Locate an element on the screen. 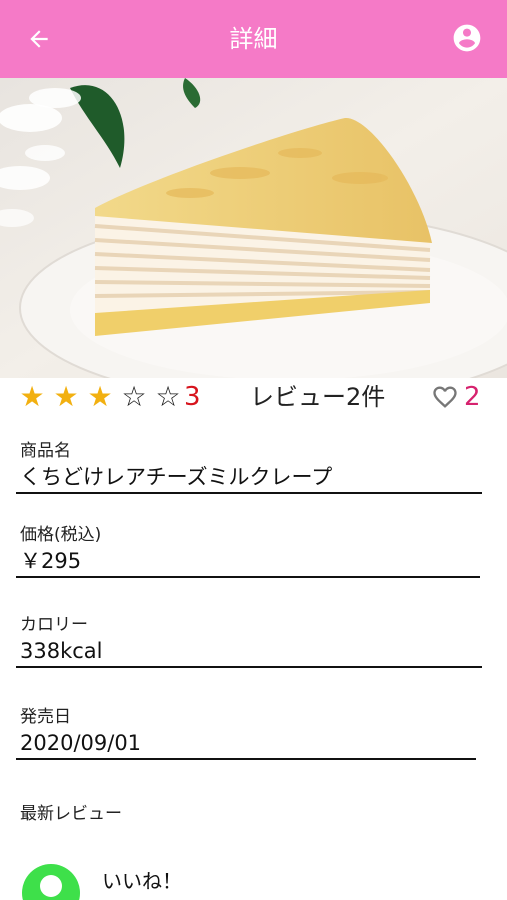  account-button is located at coordinates (467, 38).